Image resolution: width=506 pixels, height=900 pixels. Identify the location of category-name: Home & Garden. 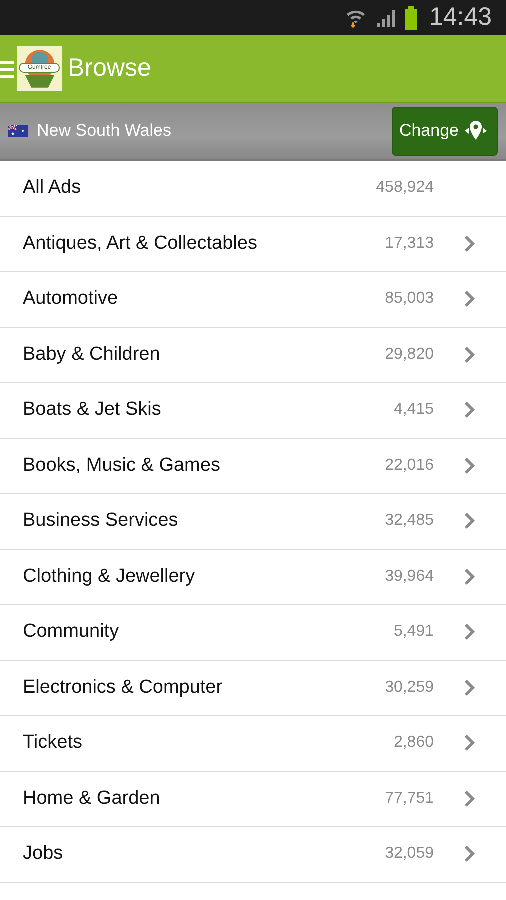
(92, 799).